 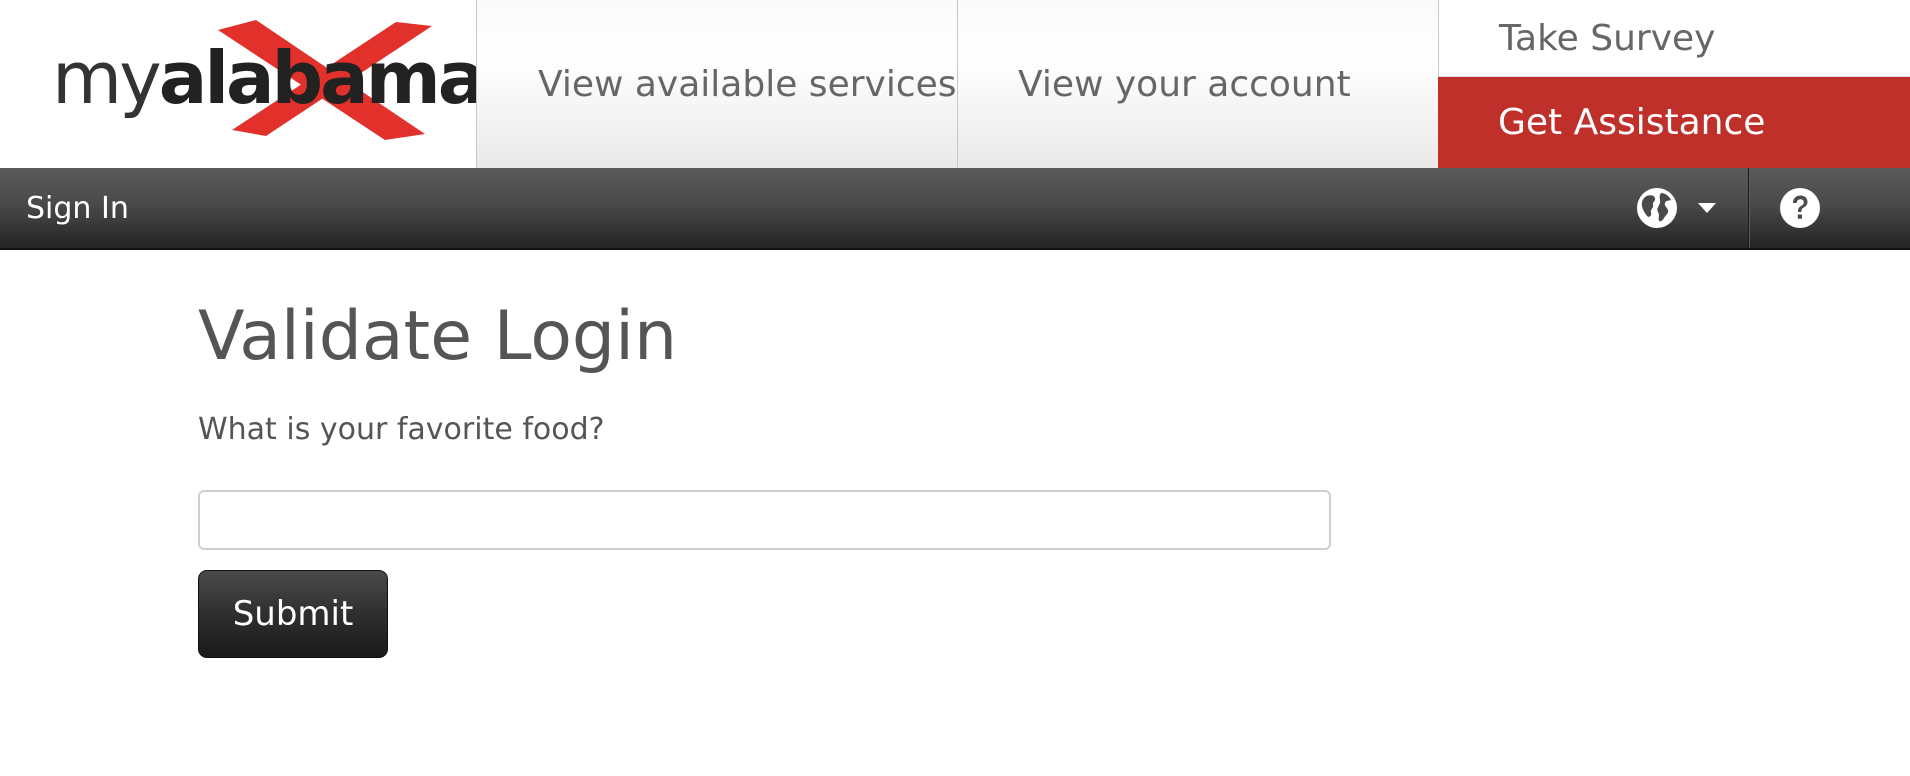 I want to click on security-answer-input, so click(x=764, y=520).